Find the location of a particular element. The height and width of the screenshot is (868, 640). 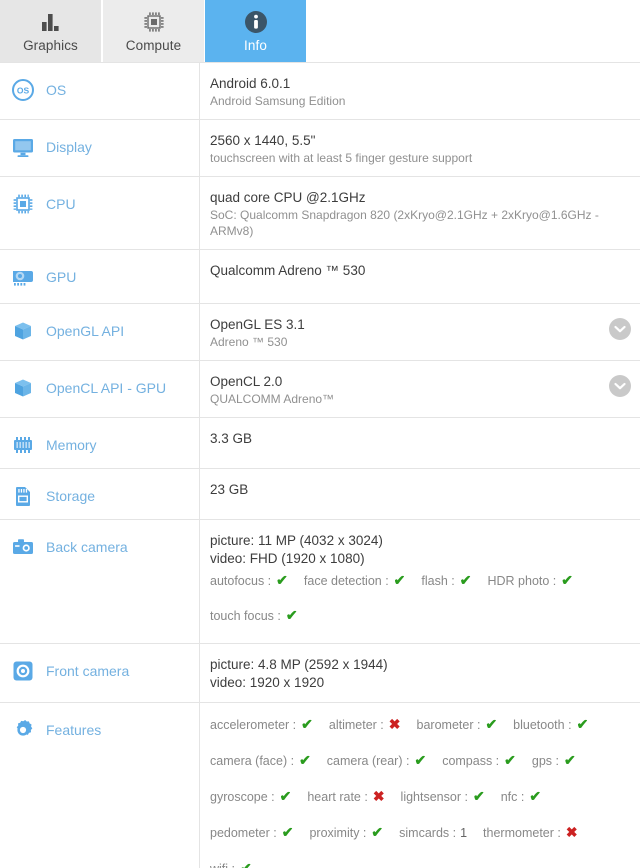

os-edition: Android Samsung Edition is located at coordinates (278, 101).